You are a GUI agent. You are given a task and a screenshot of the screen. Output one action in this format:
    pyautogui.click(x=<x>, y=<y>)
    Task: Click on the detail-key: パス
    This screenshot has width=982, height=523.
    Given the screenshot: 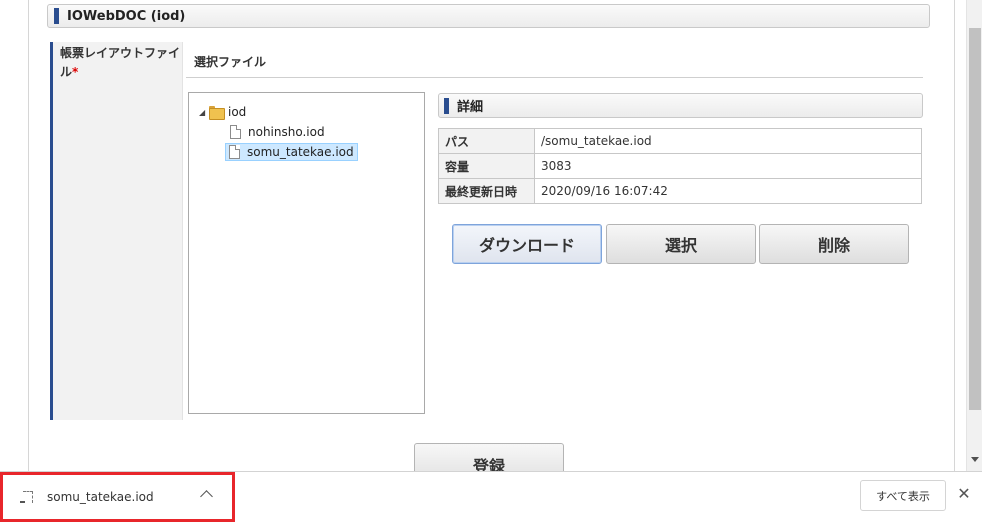 What is the action you would take?
    pyautogui.click(x=486, y=141)
    